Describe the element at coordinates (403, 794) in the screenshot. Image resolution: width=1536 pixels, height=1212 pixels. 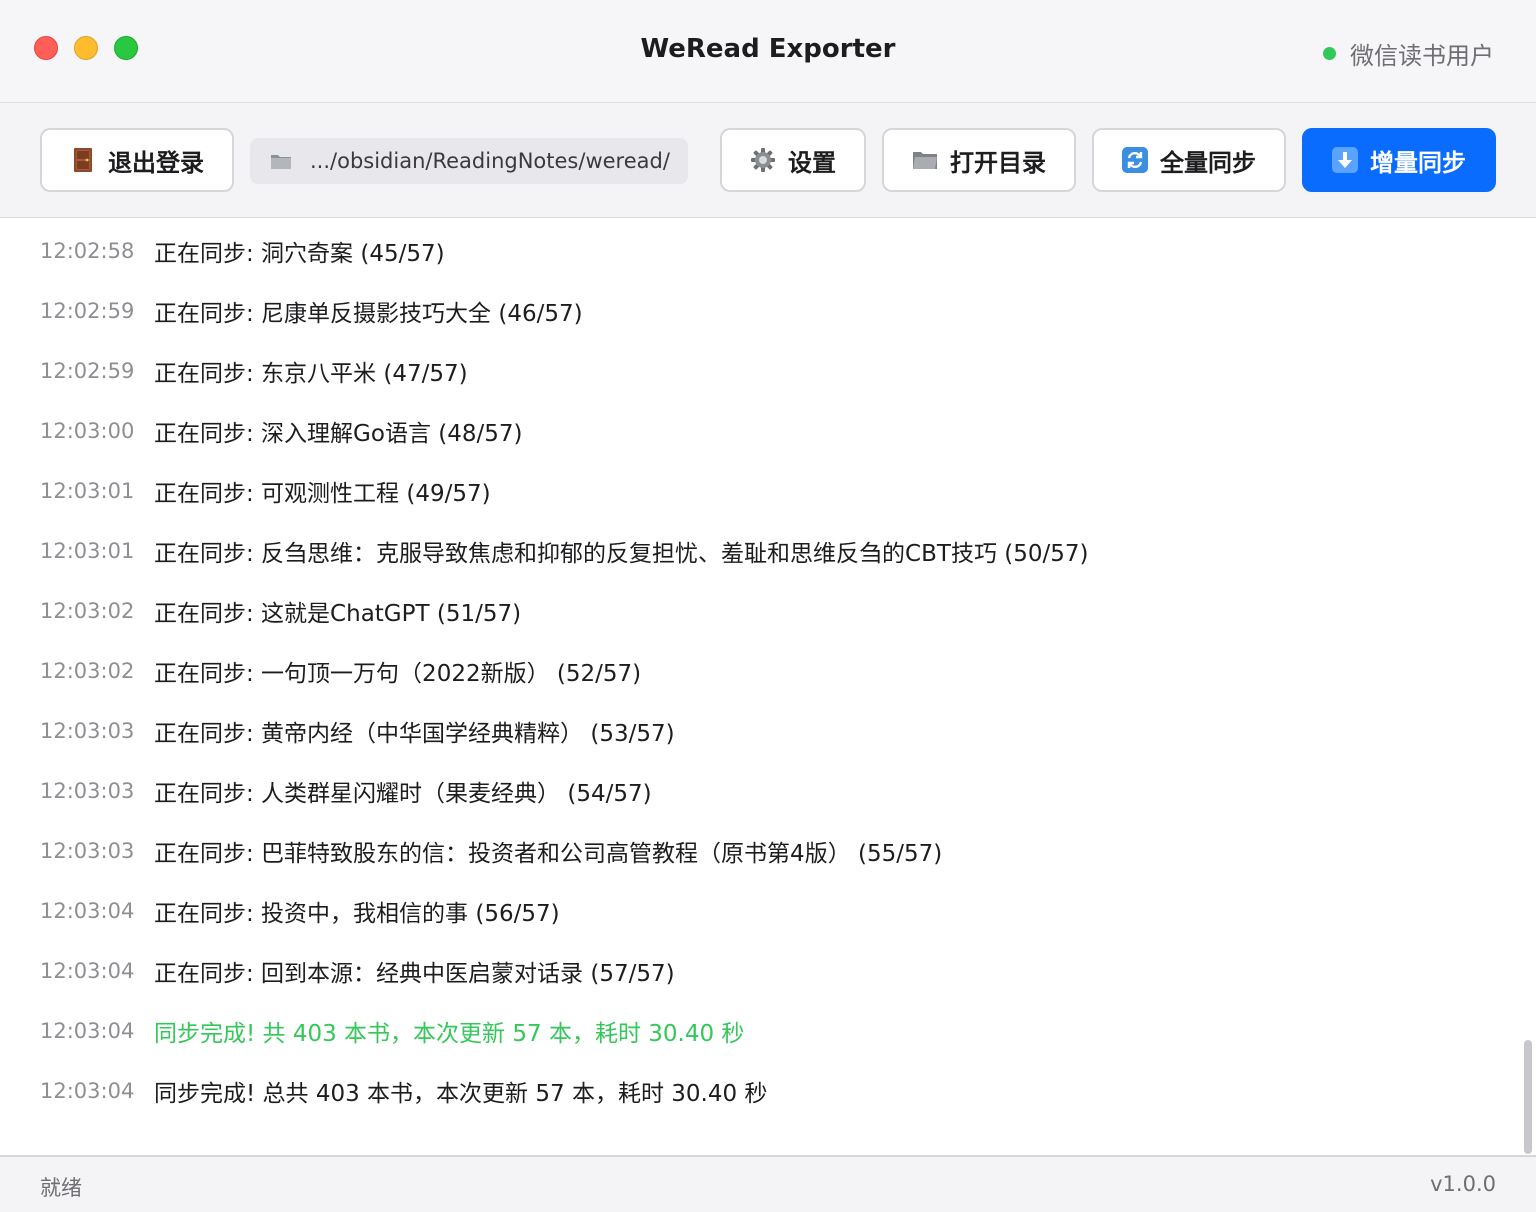
I see `log-message: 正在同步: 人类群星闪耀时（果麦经典） (54/57)` at that location.